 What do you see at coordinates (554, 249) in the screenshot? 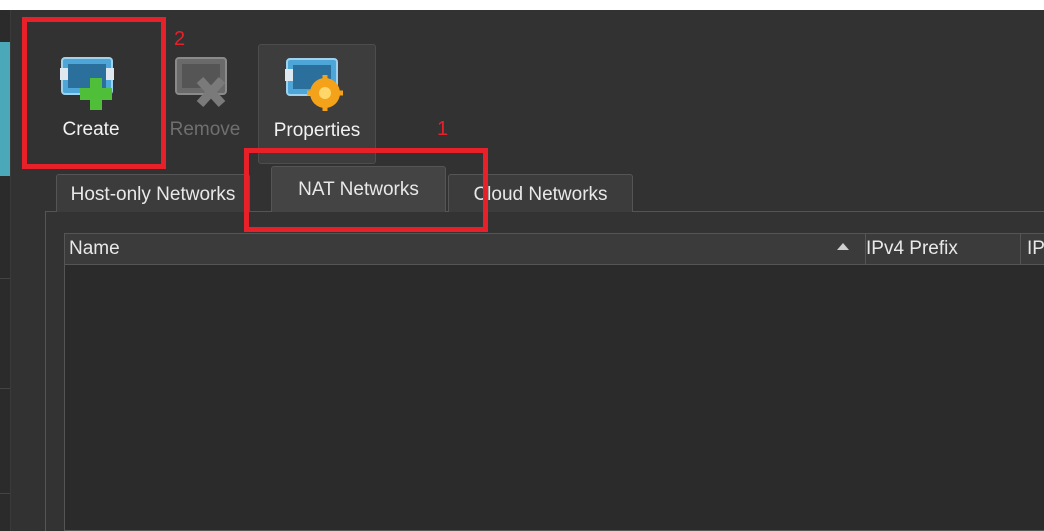
I see `table-header: Name IPv4 Prefix IP` at bounding box center [554, 249].